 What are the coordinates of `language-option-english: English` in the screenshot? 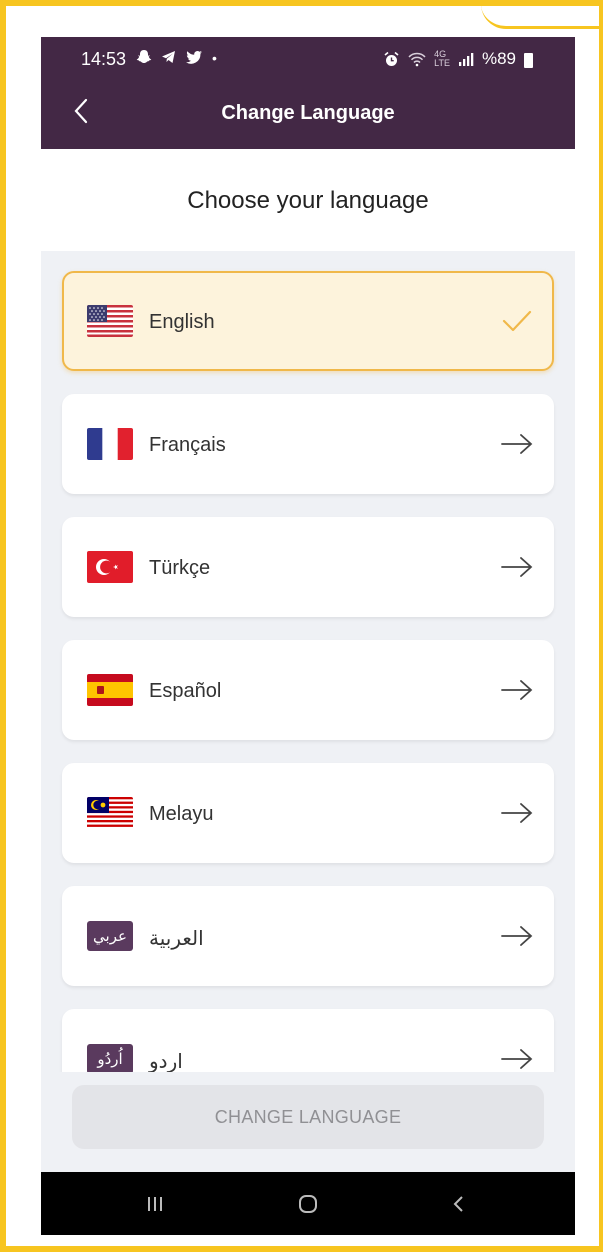 It's located at (308, 321).